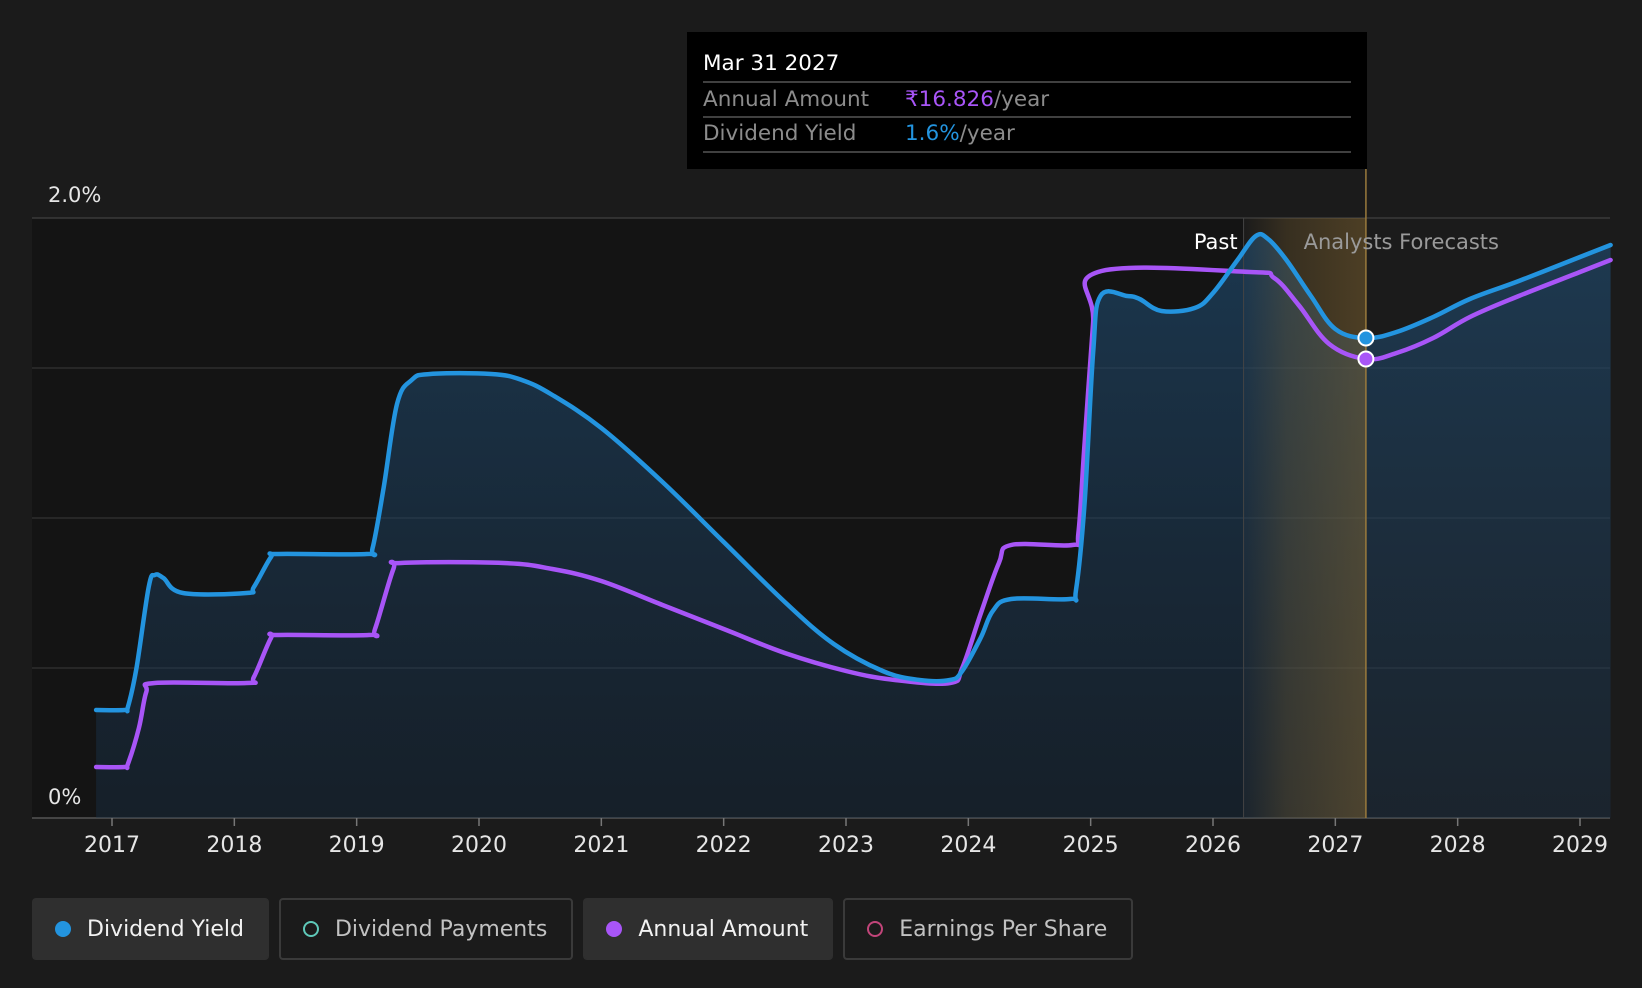  I want to click on tooltip-row-value: 1.6%/year, so click(960, 133).